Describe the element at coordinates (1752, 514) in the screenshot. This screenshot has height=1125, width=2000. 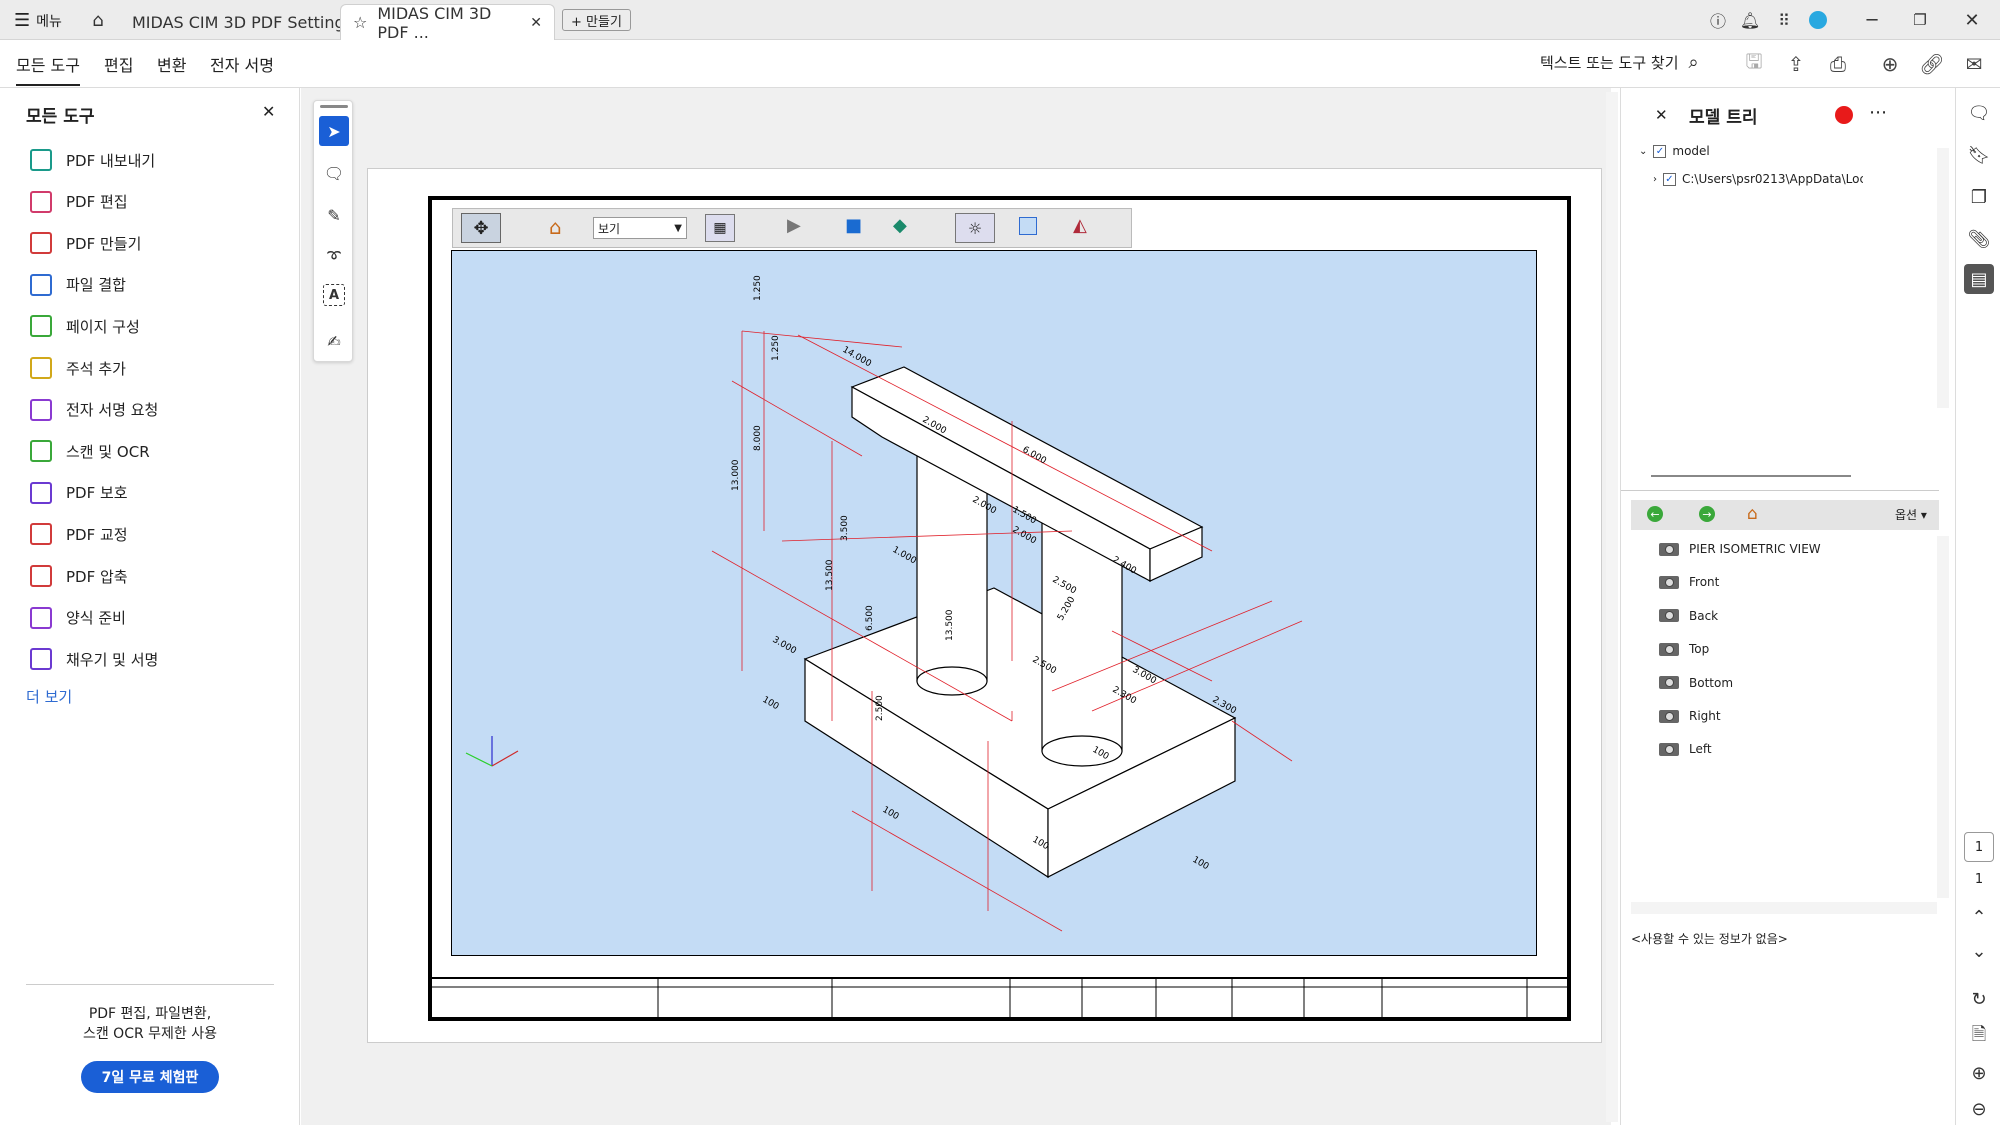
I see `views-home-icon: ⌂` at that location.